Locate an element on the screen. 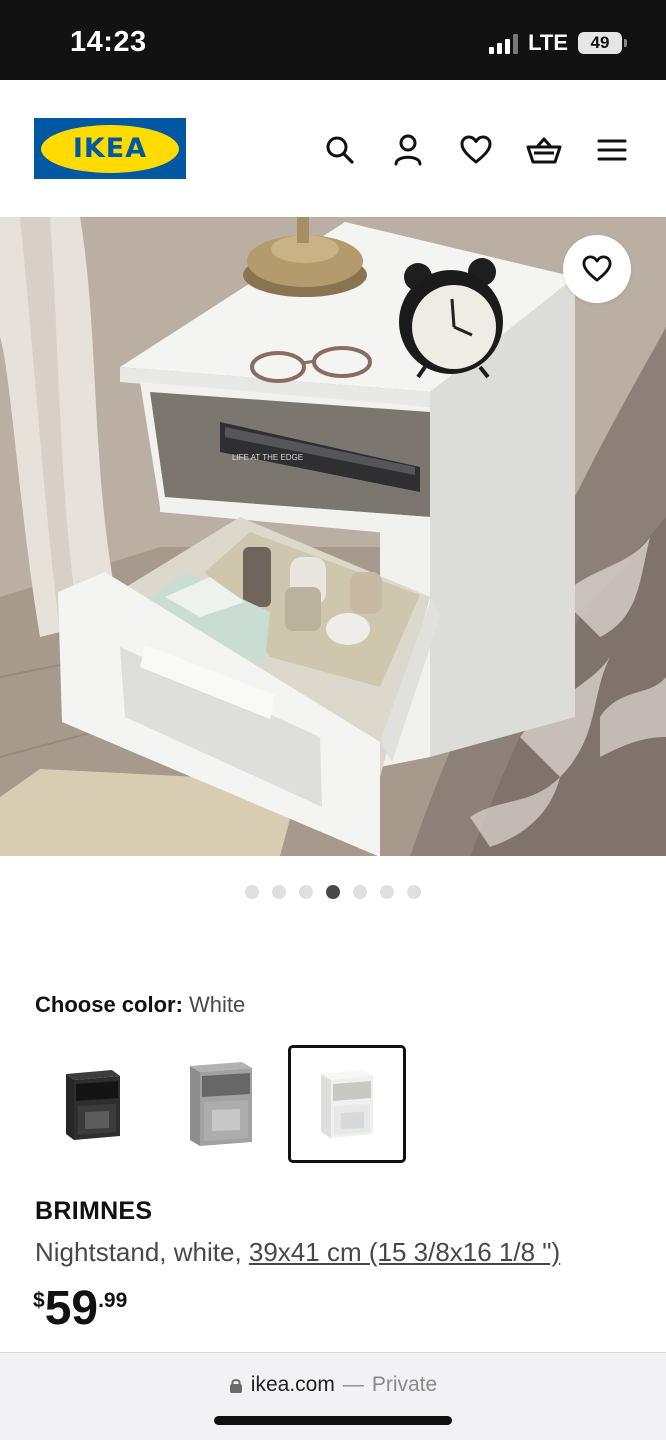 This screenshot has width=666, height=1440. logo-text: IKEA is located at coordinates (110, 148).